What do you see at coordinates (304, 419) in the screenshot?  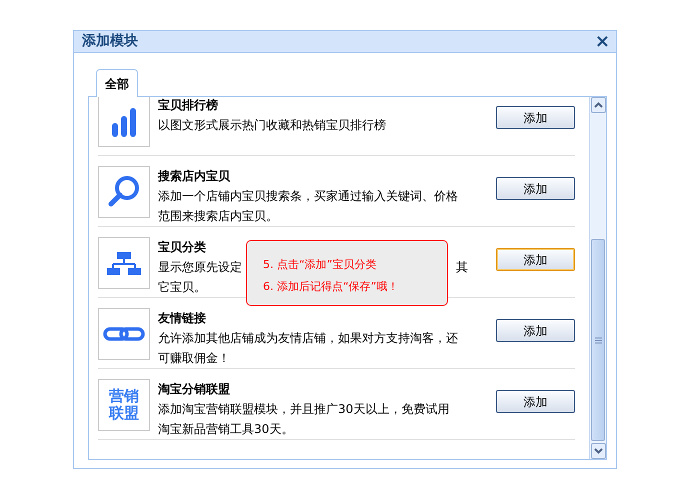 I see `module-description: 添加淘宝营销联盟模块，并且推广30天以上，免费试用淘宝新品营销工具30天。` at bounding box center [304, 419].